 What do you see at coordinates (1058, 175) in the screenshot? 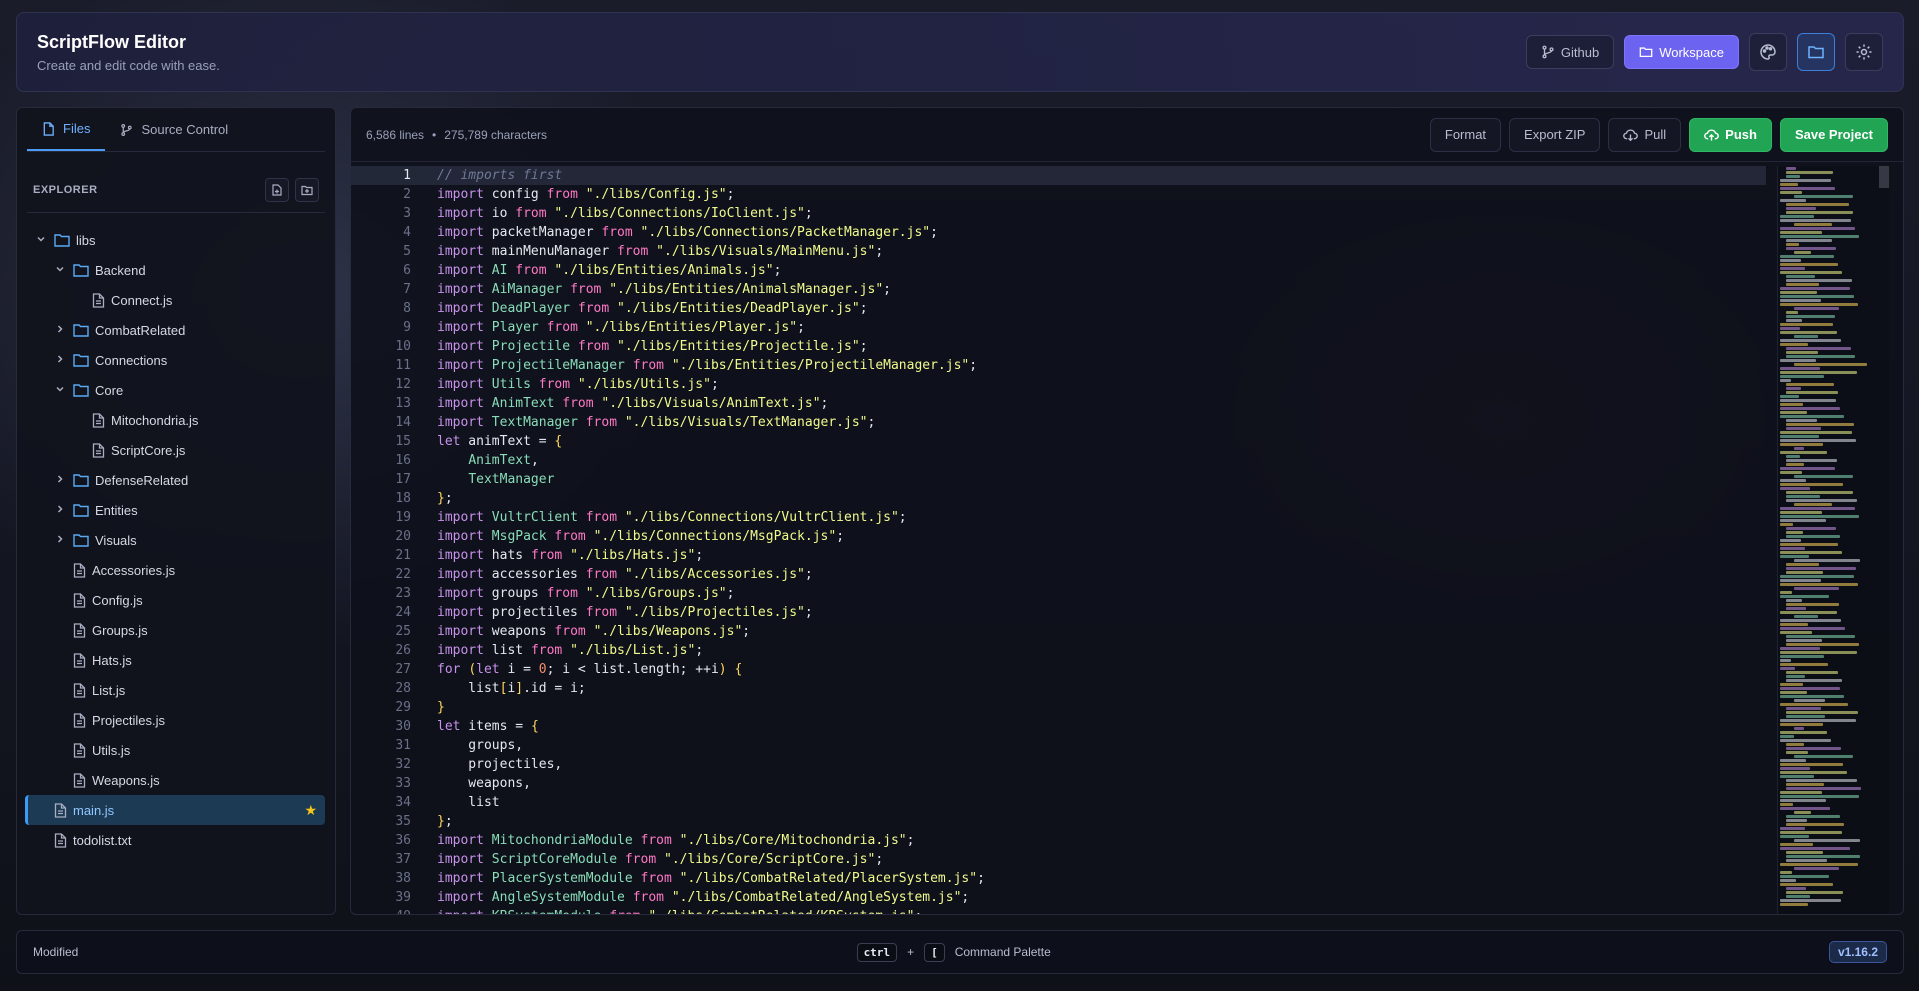
I see `code-line: 1 // imports first` at bounding box center [1058, 175].